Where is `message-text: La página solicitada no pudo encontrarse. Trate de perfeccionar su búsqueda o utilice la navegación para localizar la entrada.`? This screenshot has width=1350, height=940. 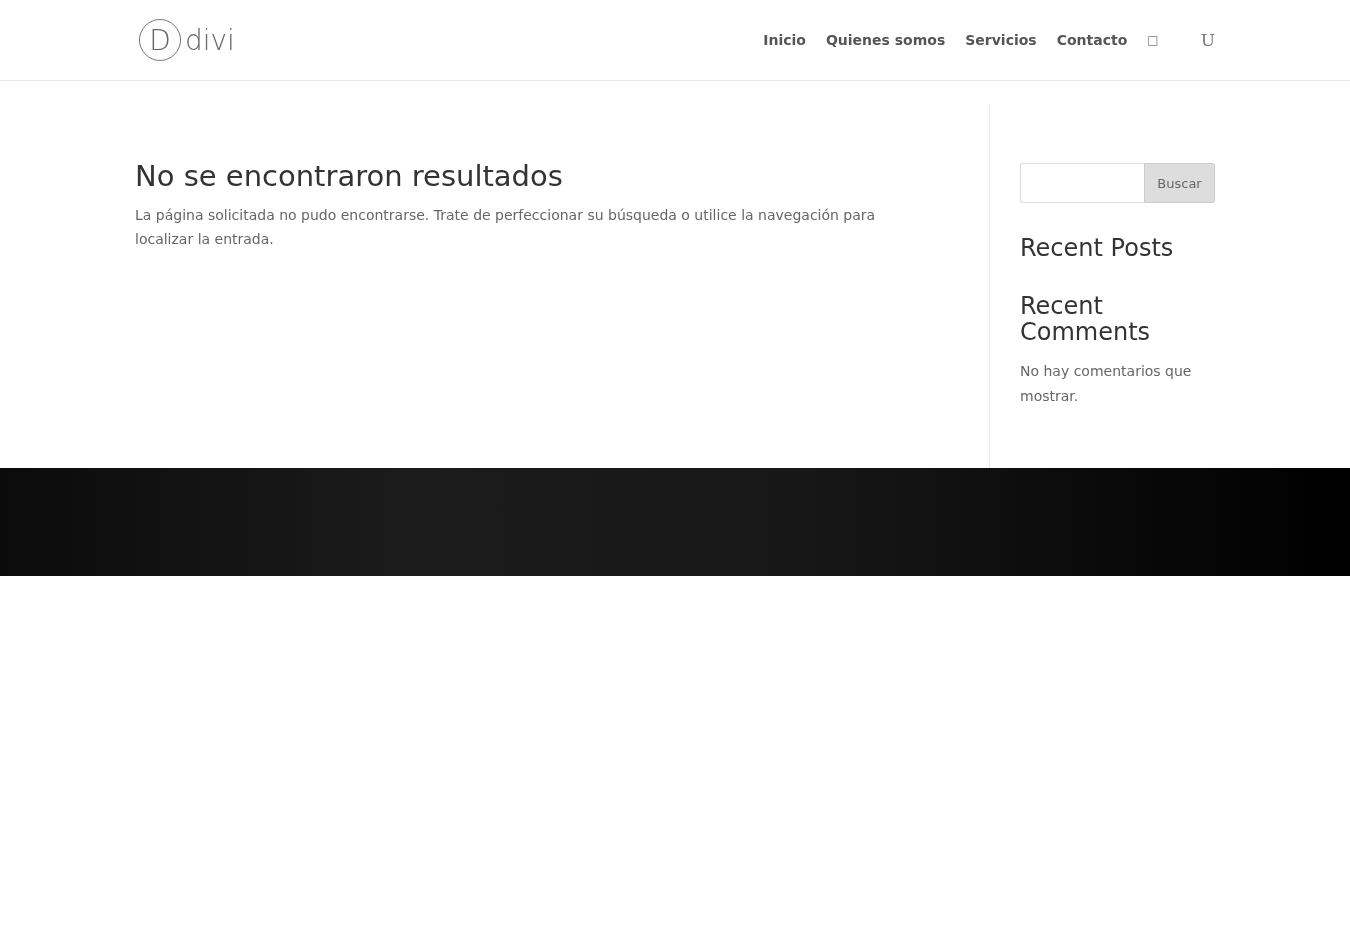 message-text: La página solicitada no pudo encontrarse. Trate de perfeccionar su búsqueda o utilice la navegación para localizar la entrada. is located at coordinates (506, 227).